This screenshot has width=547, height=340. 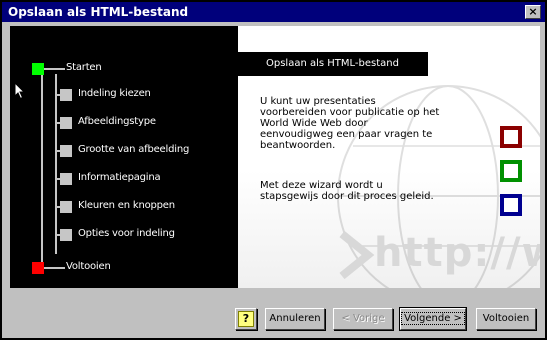 I want to click on http-watermark: http://w, so click(x=457, y=253).